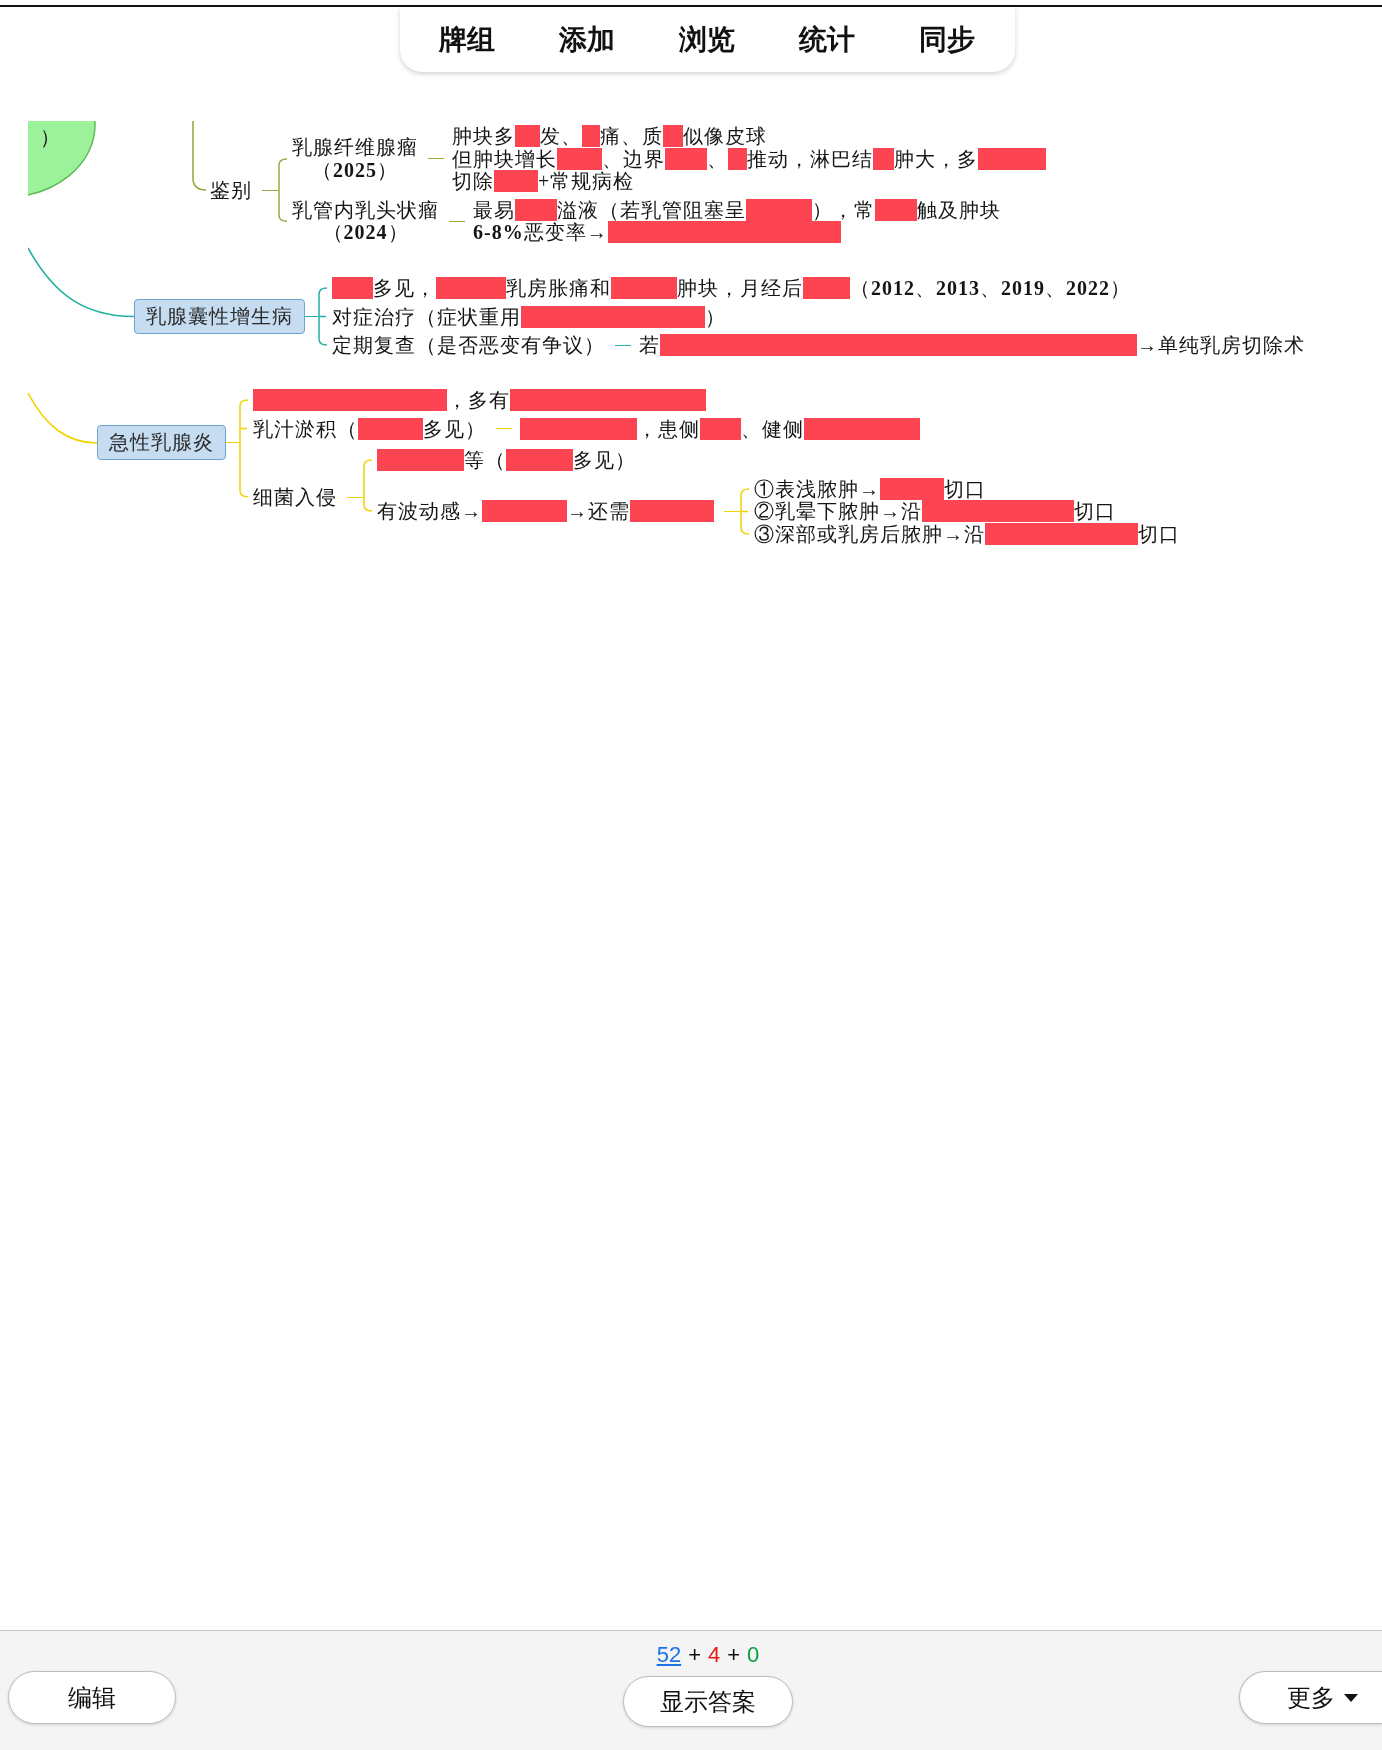 The height and width of the screenshot is (1750, 1382). I want to click on map-text: 肿块多, so click(483, 136).